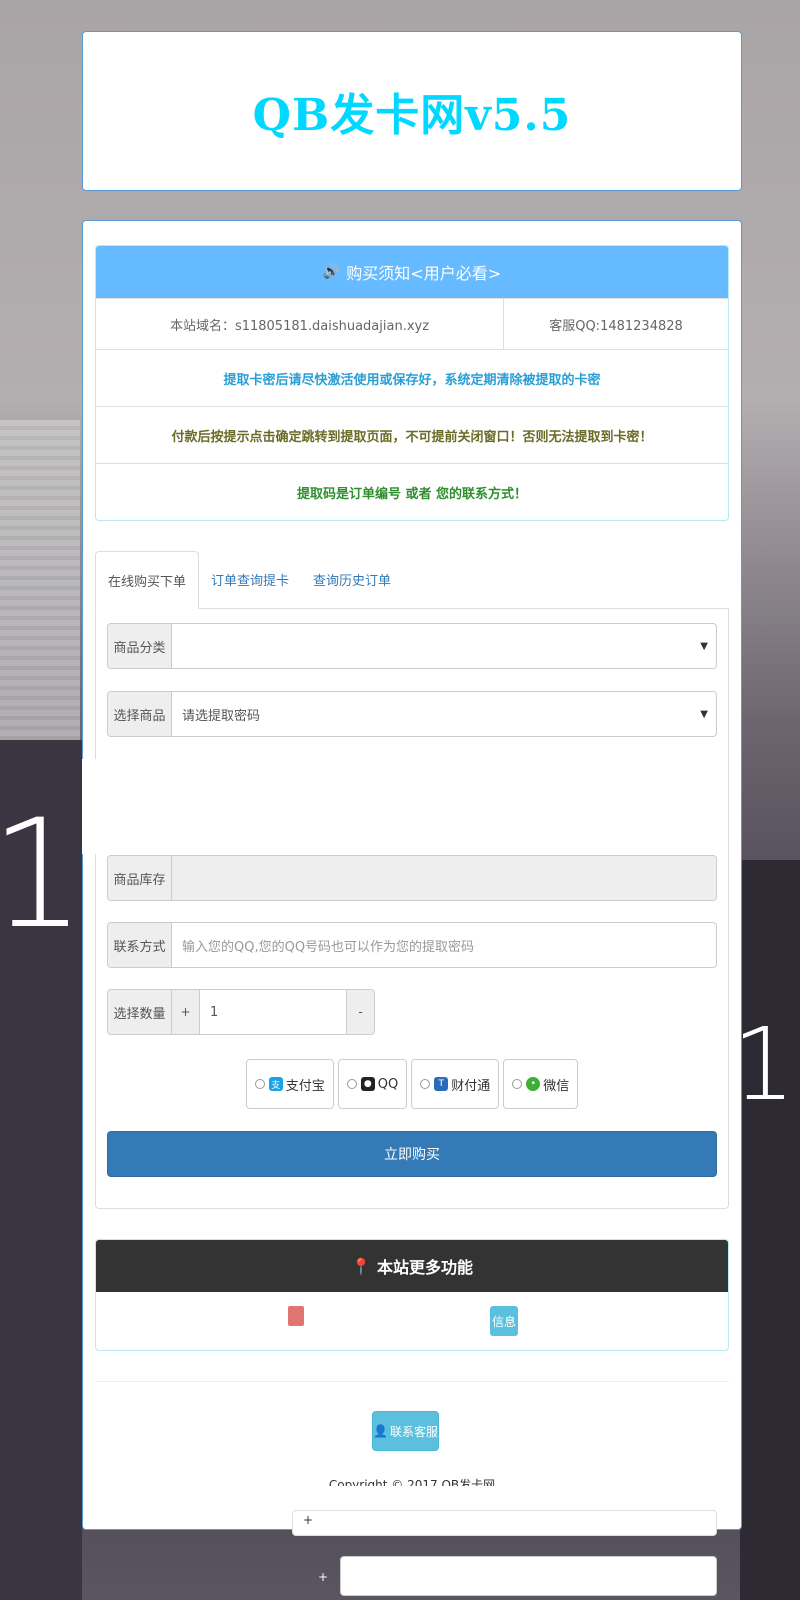 Image resolution: width=800 pixels, height=1600 pixels. I want to click on more-features-header: 📍 本站更多功能, so click(412, 1266).